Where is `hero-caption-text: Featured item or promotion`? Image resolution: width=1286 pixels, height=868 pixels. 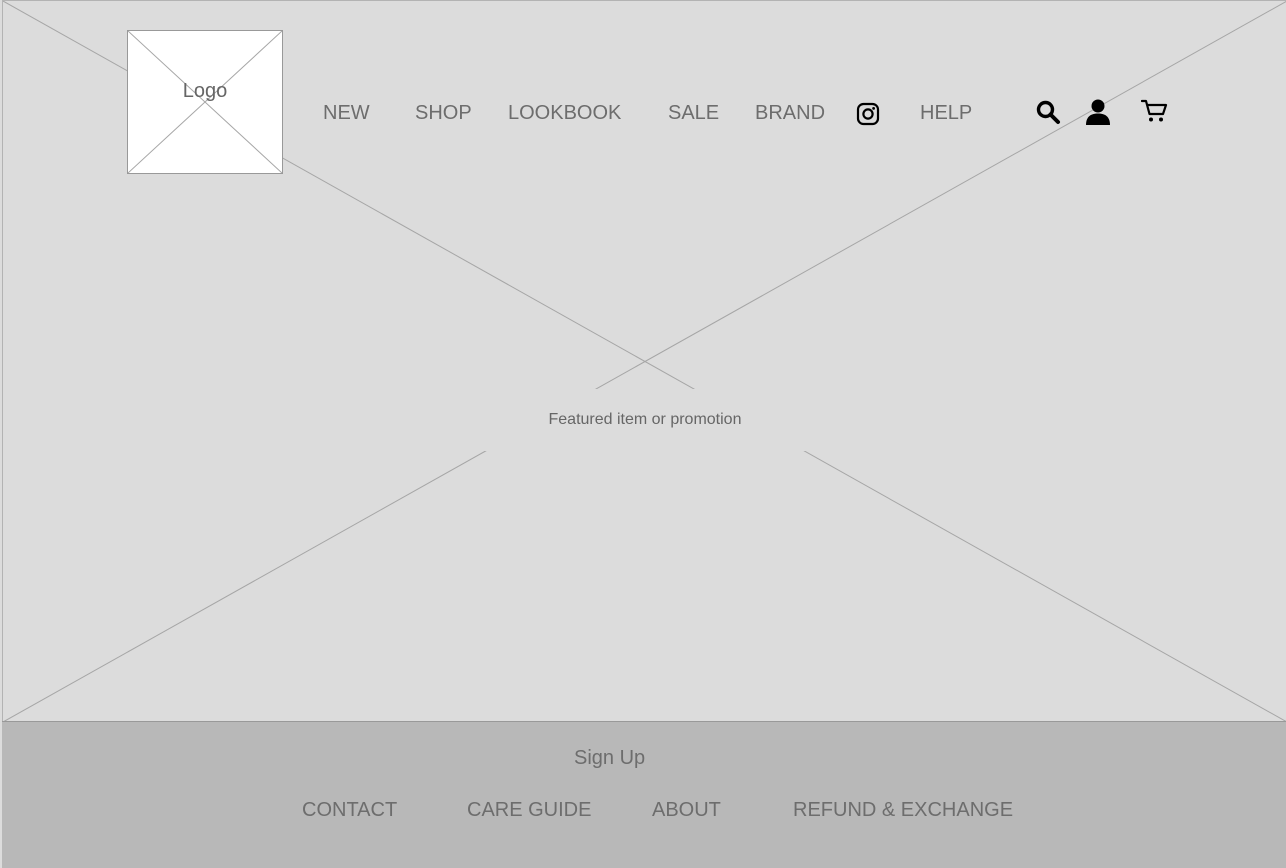
hero-caption-text: Featured item or promotion is located at coordinates (645, 419).